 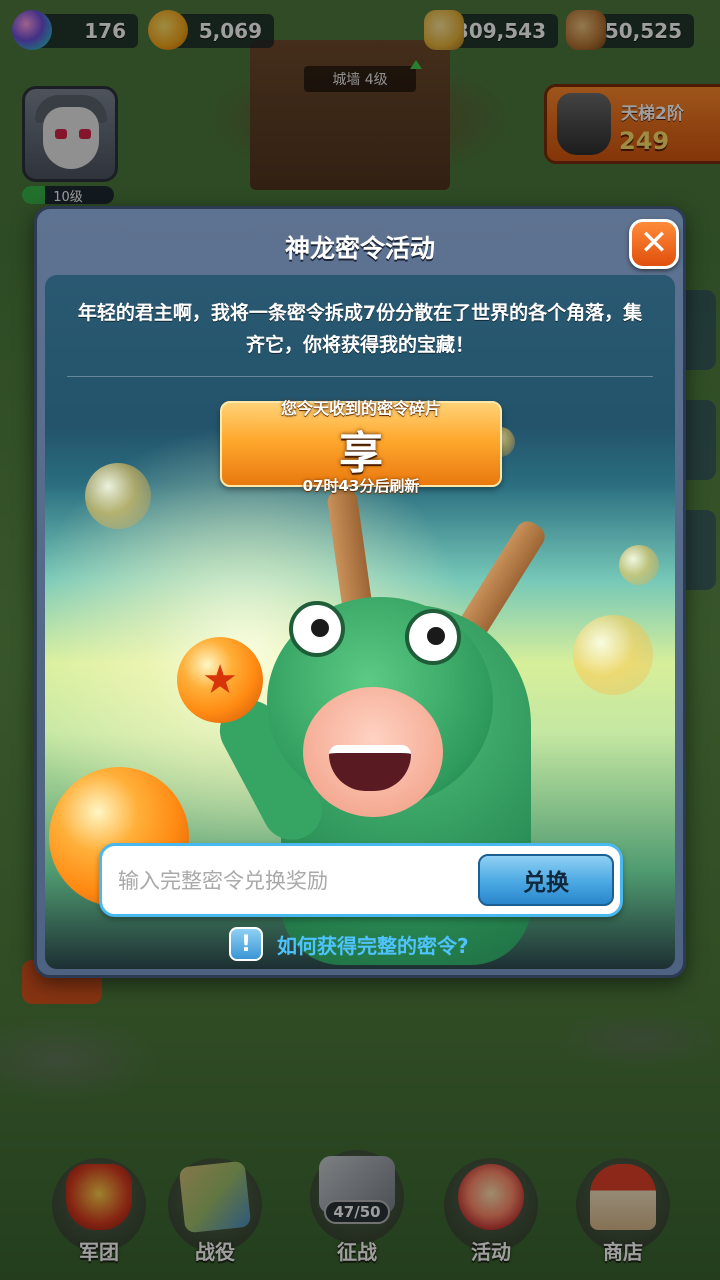 I want to click on divider, so click(x=360, y=376).